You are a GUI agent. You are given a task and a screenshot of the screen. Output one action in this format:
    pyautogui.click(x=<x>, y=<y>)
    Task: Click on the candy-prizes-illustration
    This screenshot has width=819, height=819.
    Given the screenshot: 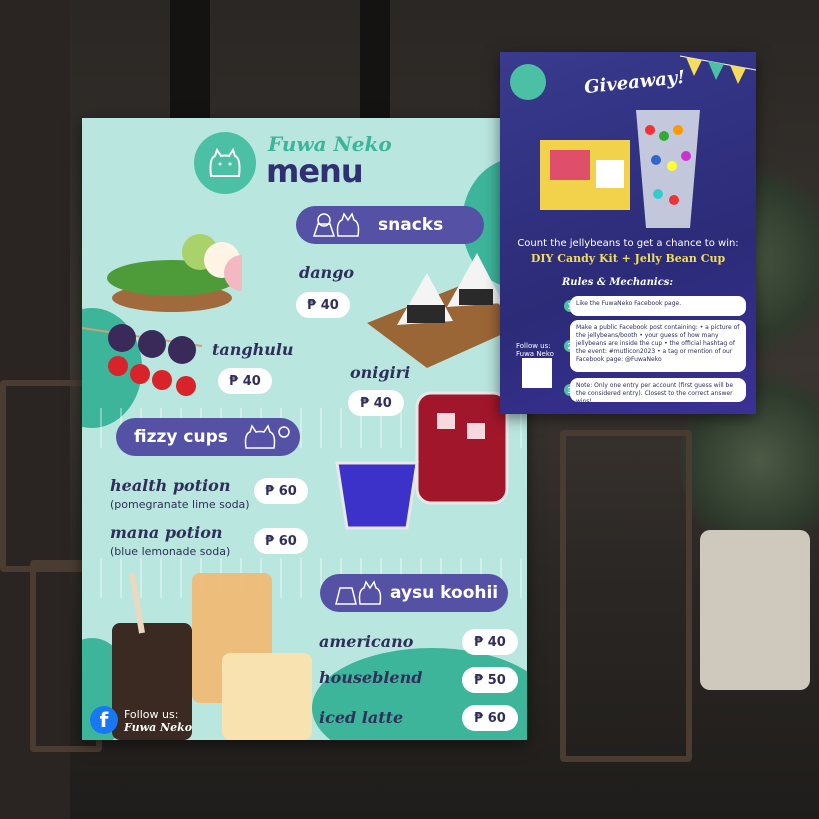 What is the action you would take?
    pyautogui.click(x=620, y=169)
    